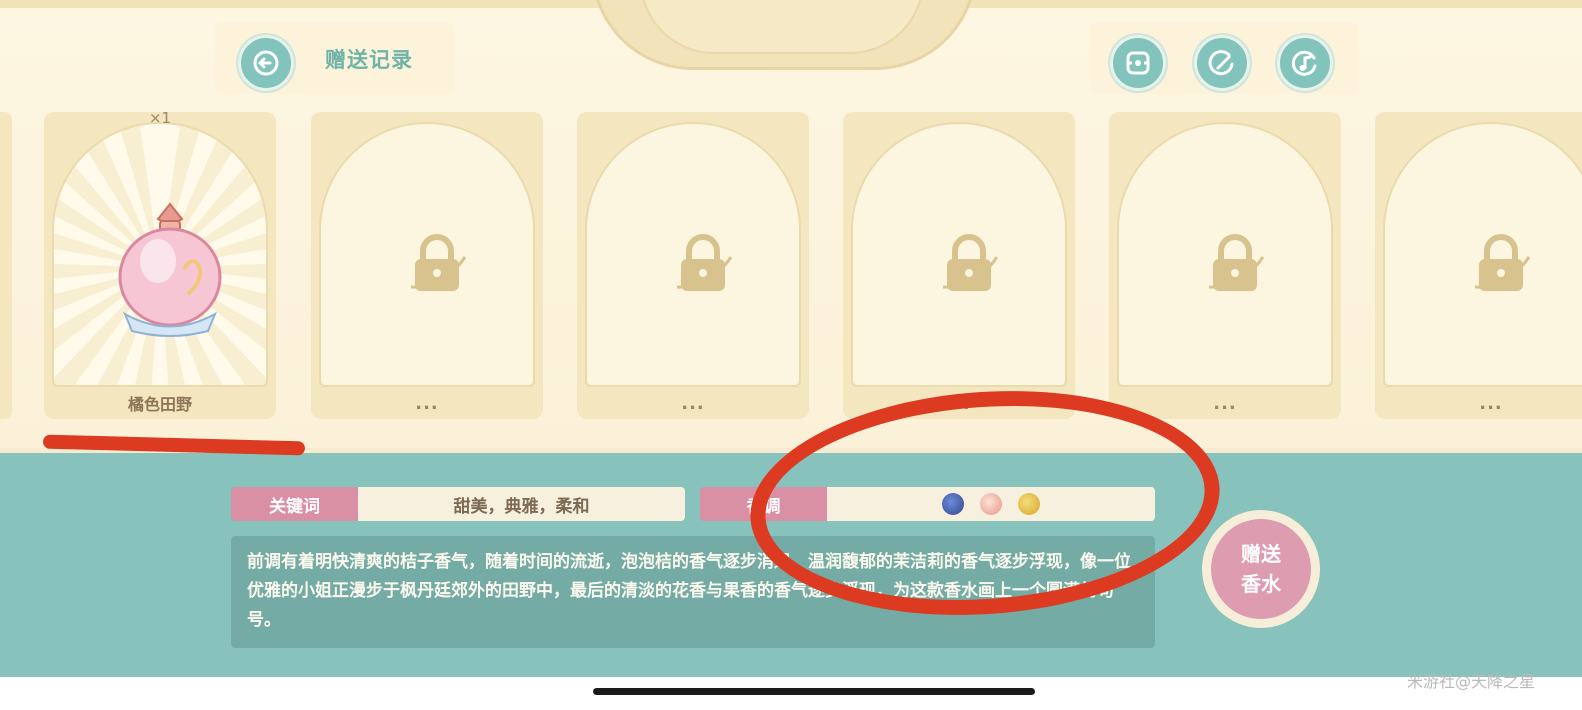 The image size is (1582, 710). Describe the element at coordinates (1471, 681) in the screenshot. I see `watermark: 米游社@天降之星` at that location.